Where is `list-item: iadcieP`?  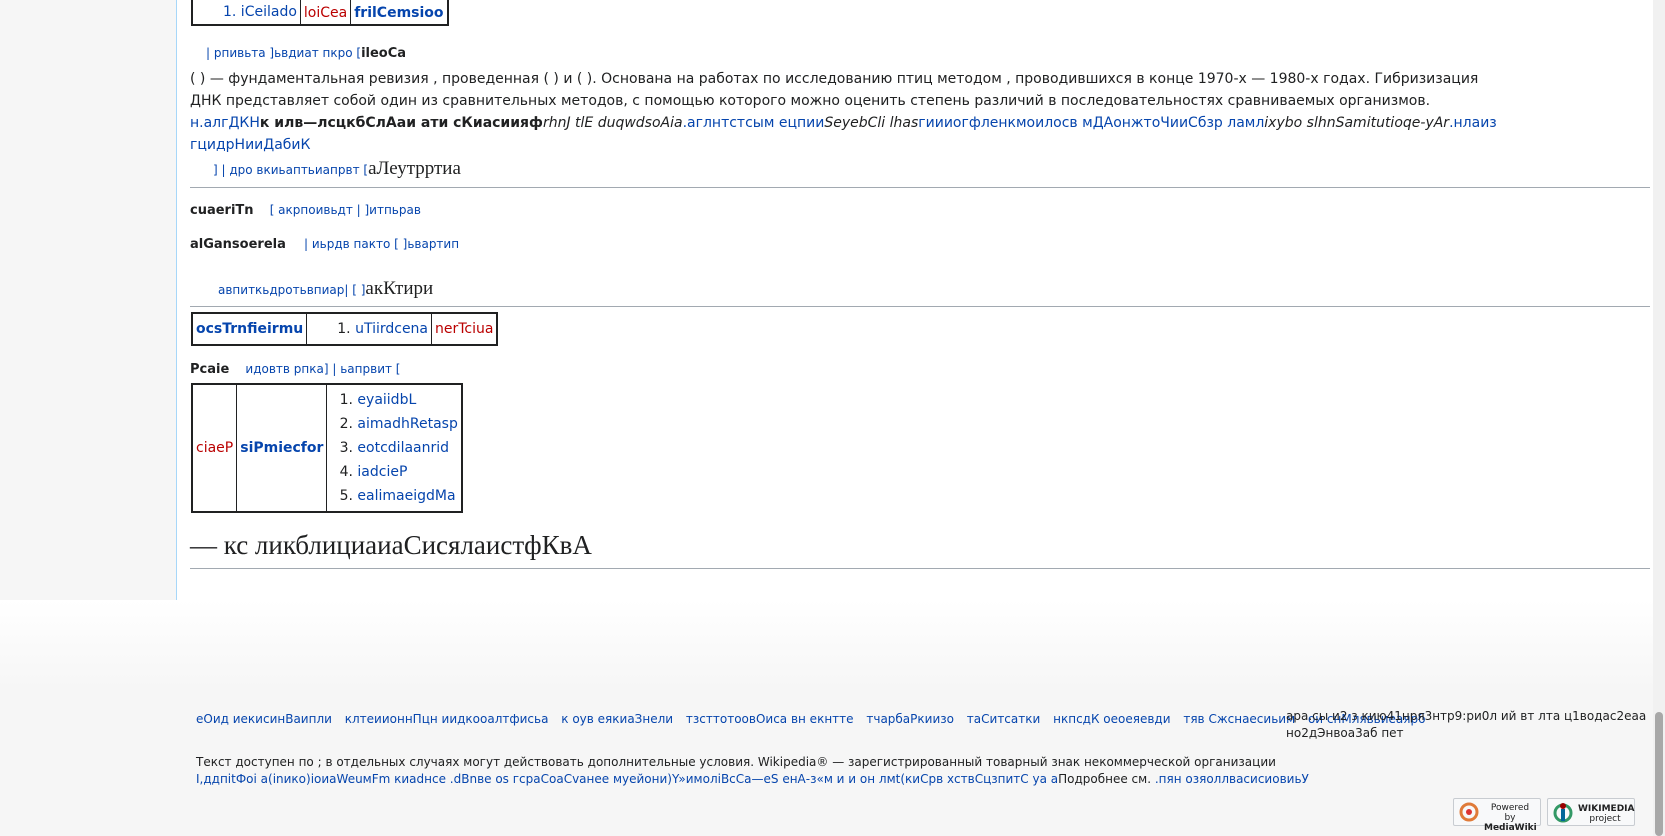 list-item: iadcieP is located at coordinates (407, 472).